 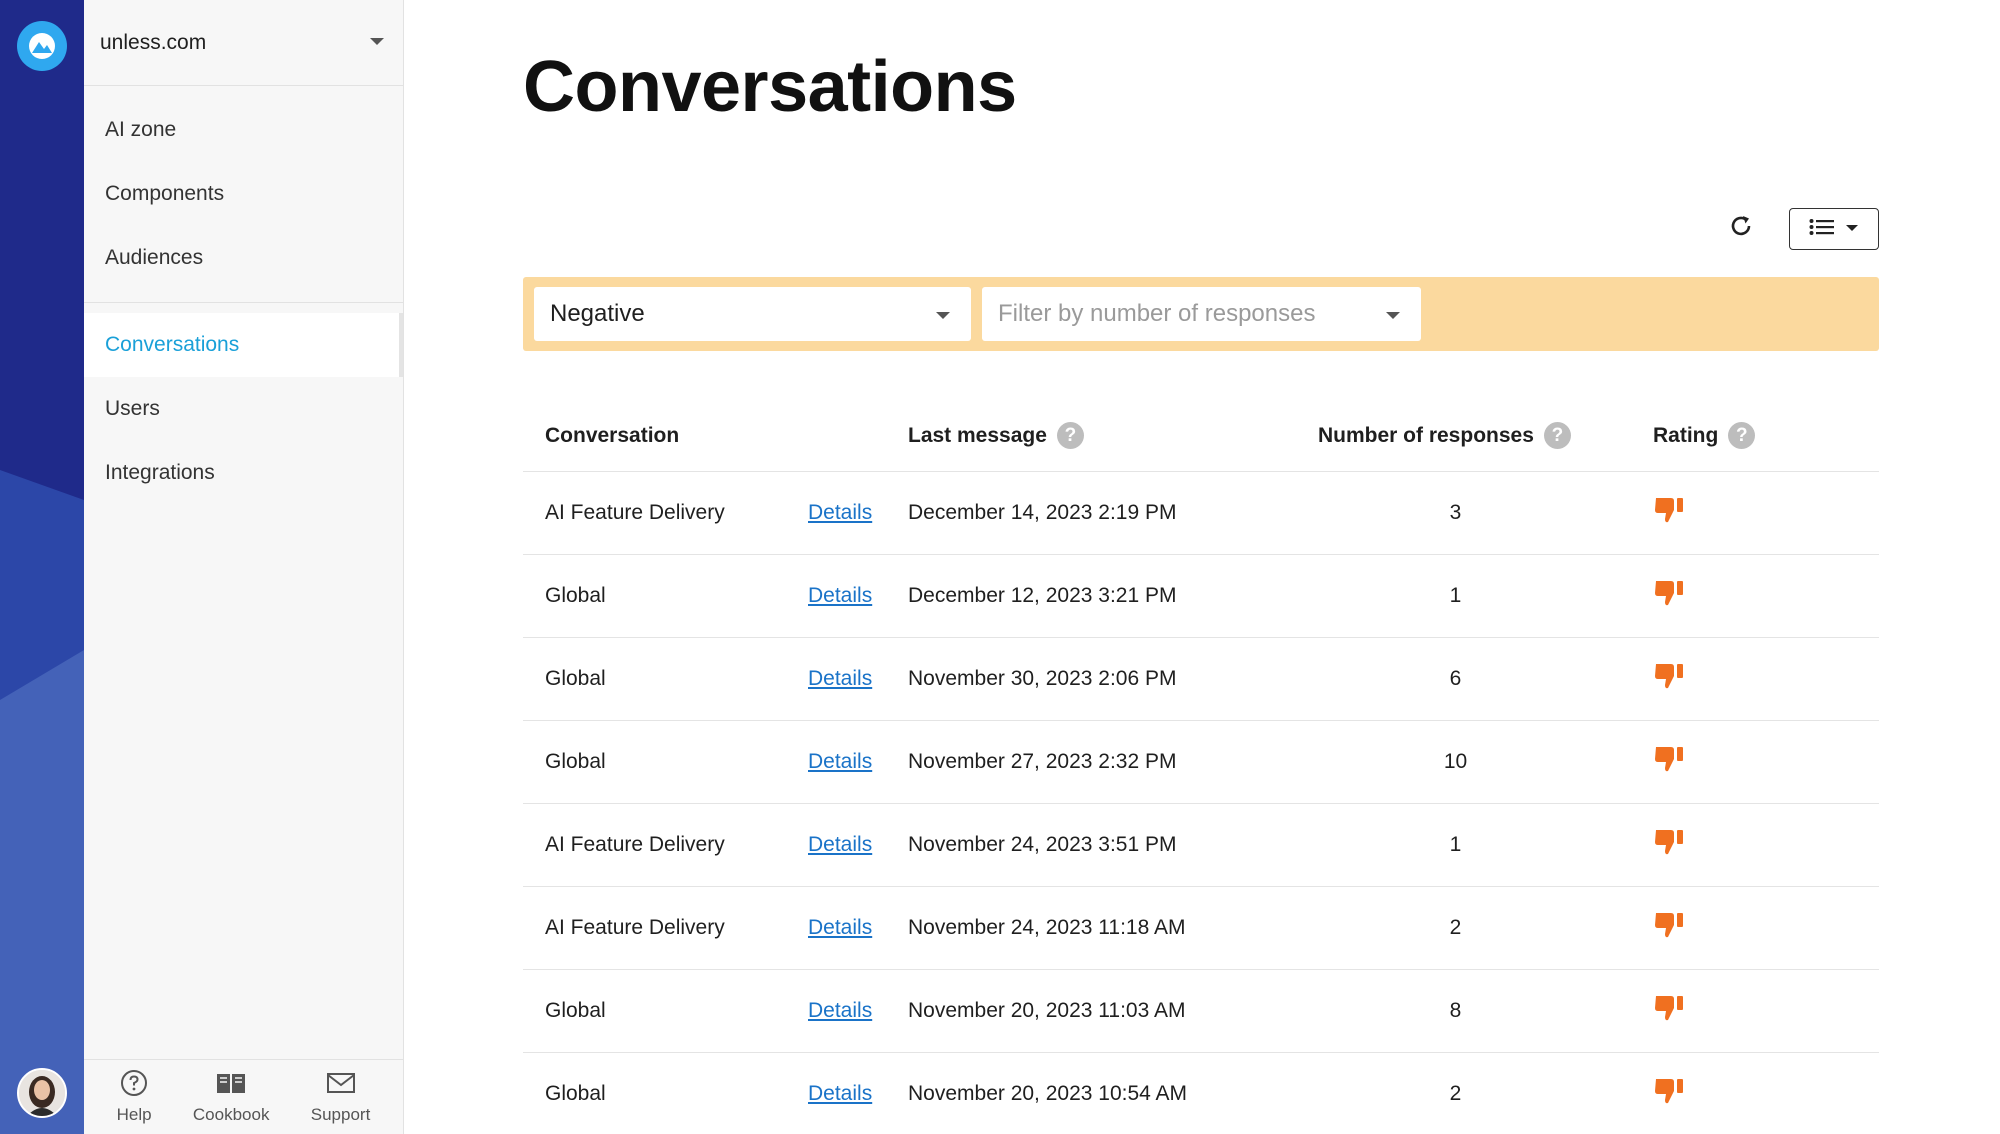 I want to click on cookbook-label: Cookbook, so click(x=231, y=1114).